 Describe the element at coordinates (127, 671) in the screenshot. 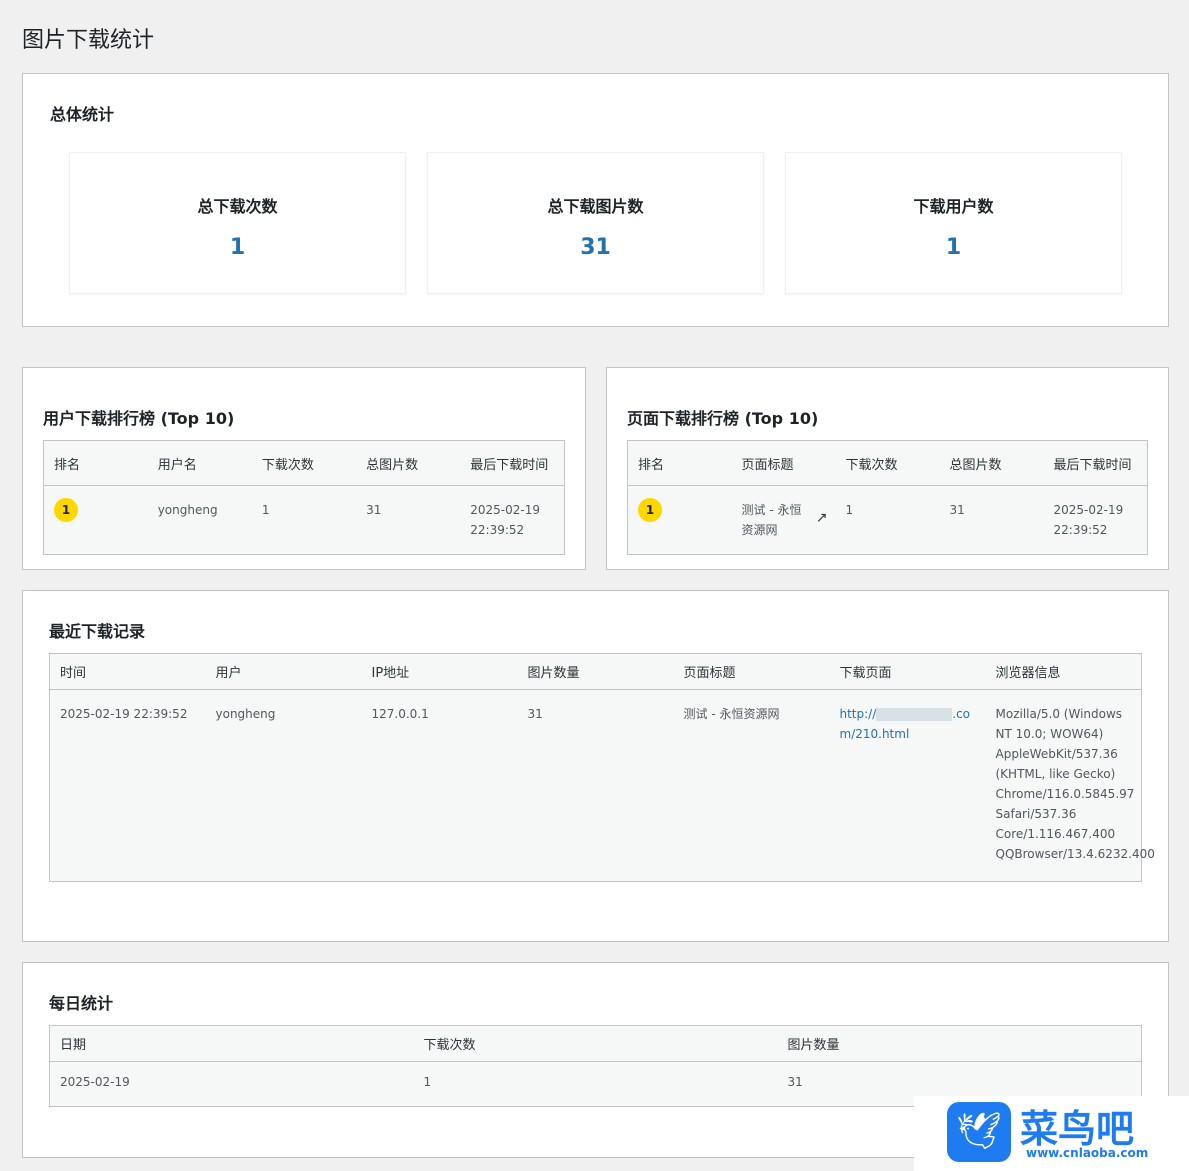

I see `col-header: 时间` at that location.